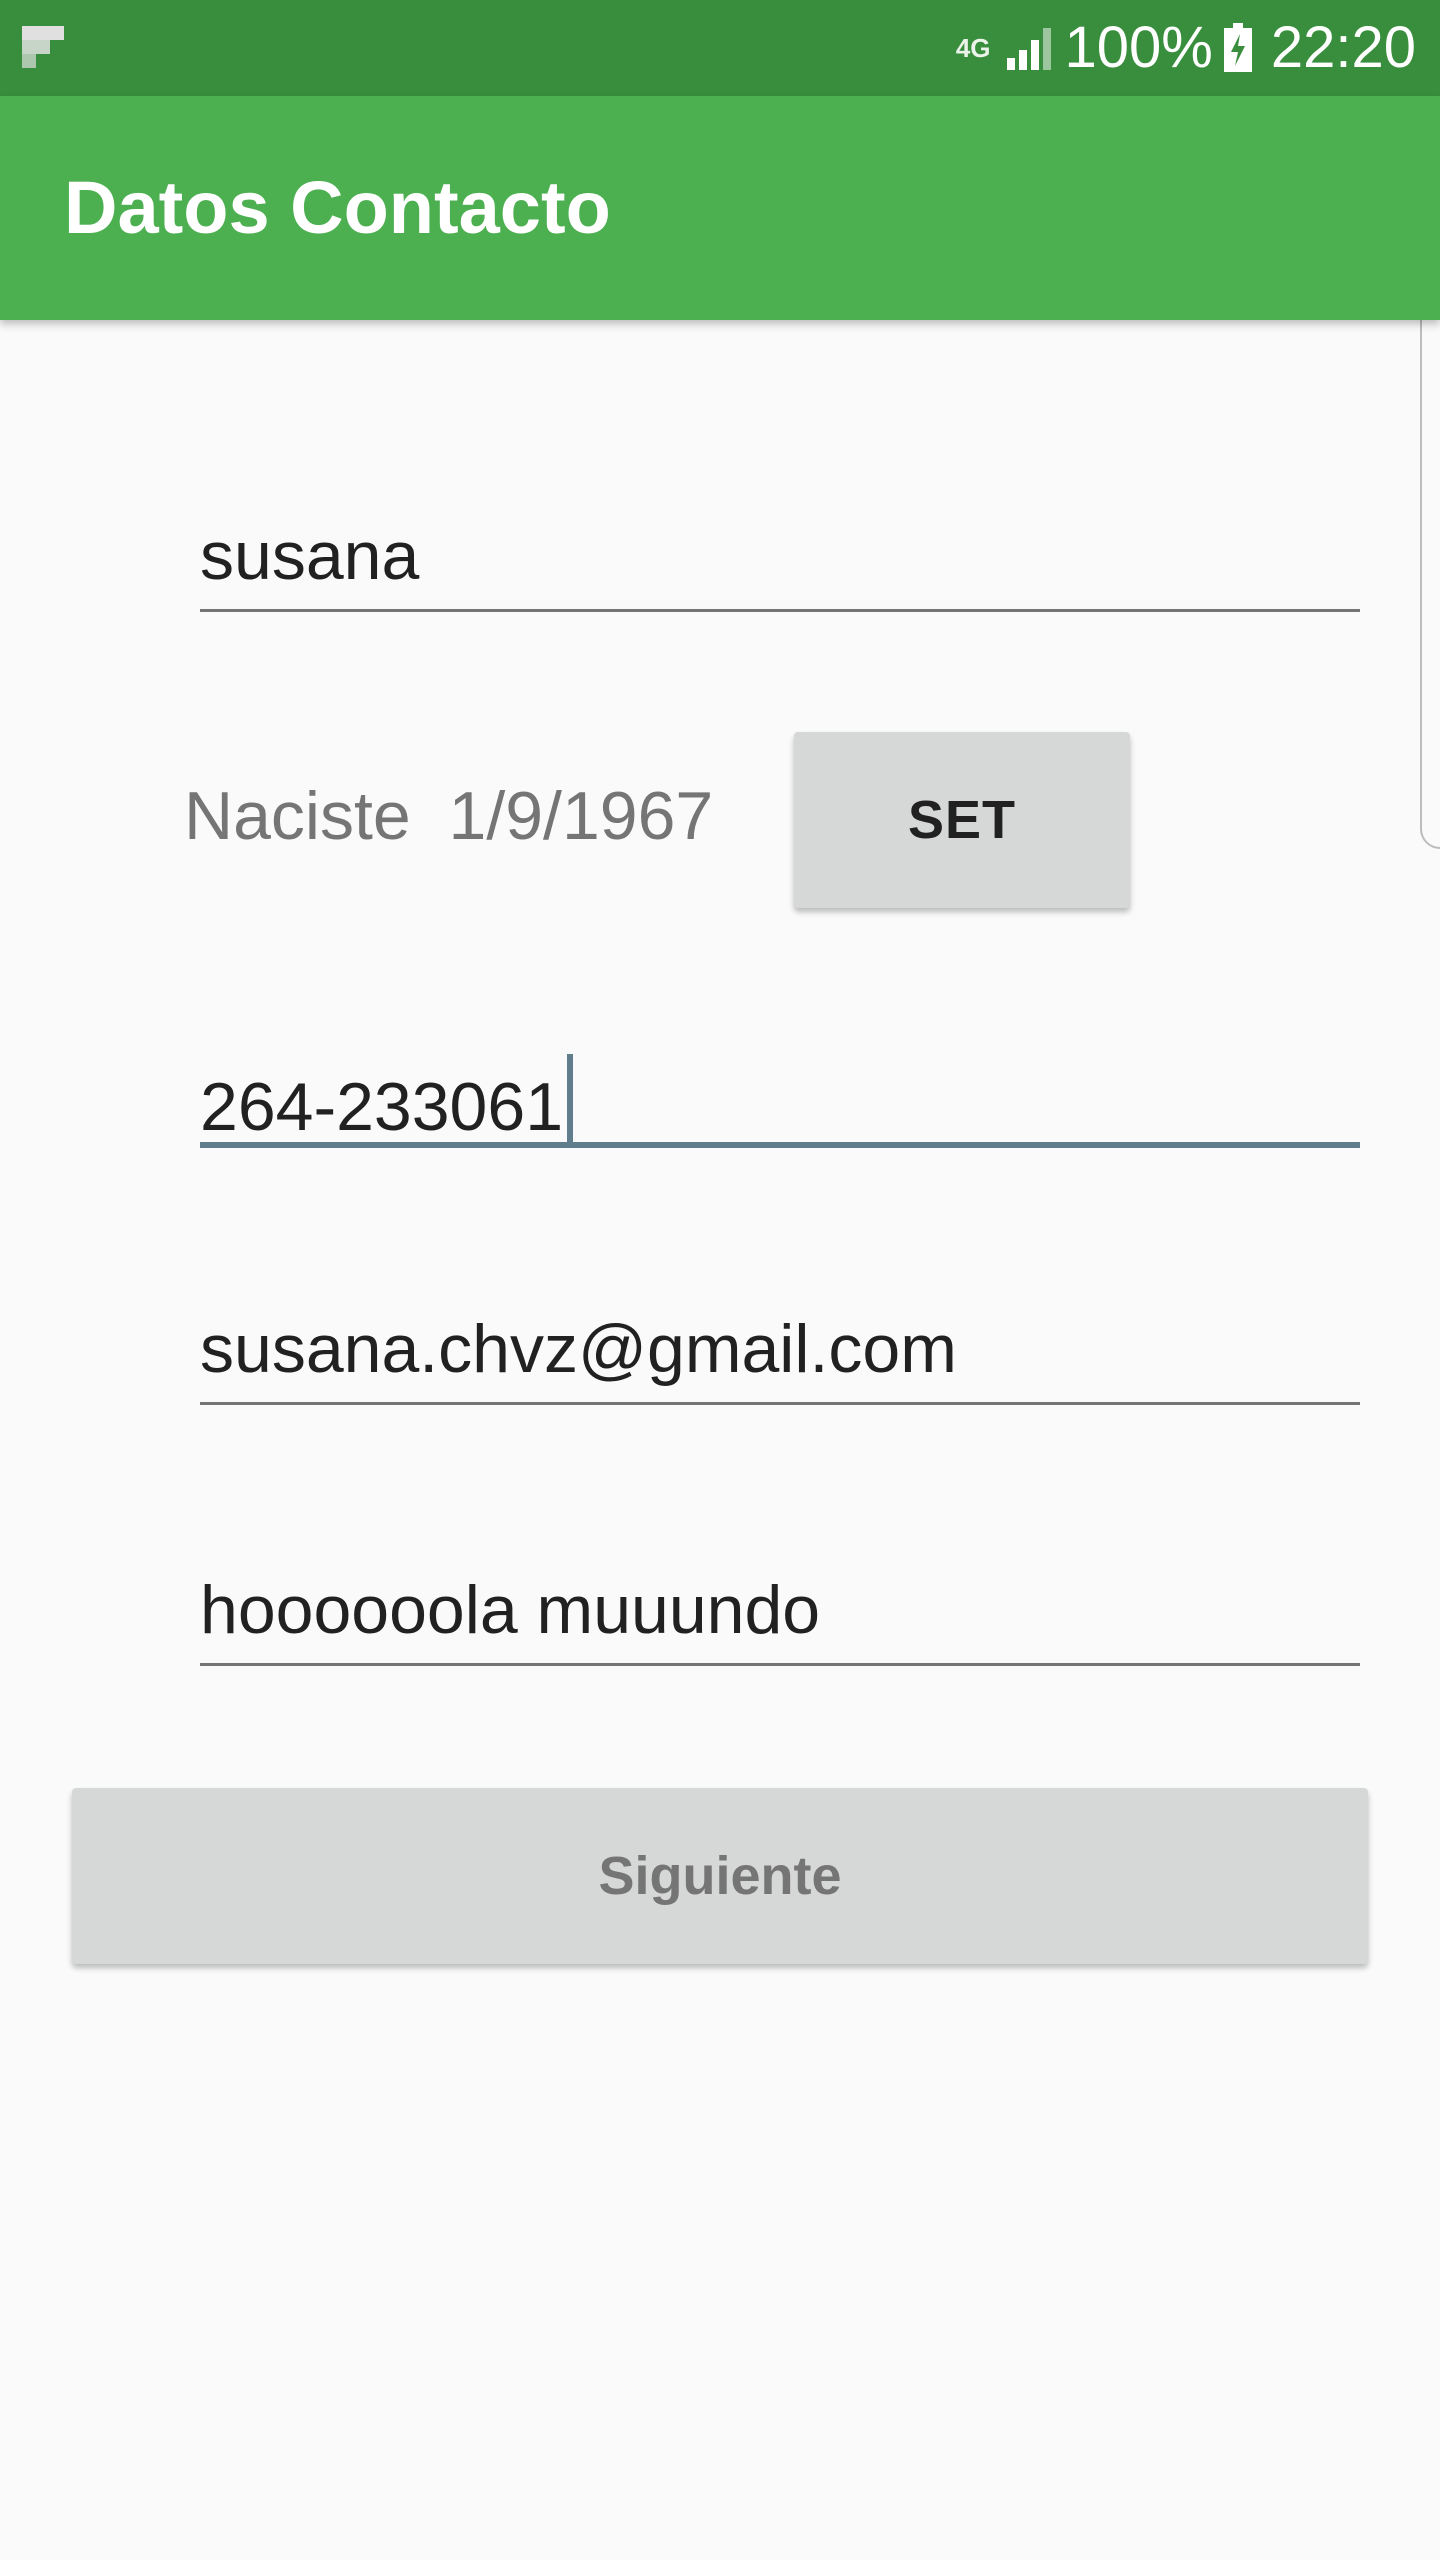  I want to click on name-field: susana, so click(780, 560).